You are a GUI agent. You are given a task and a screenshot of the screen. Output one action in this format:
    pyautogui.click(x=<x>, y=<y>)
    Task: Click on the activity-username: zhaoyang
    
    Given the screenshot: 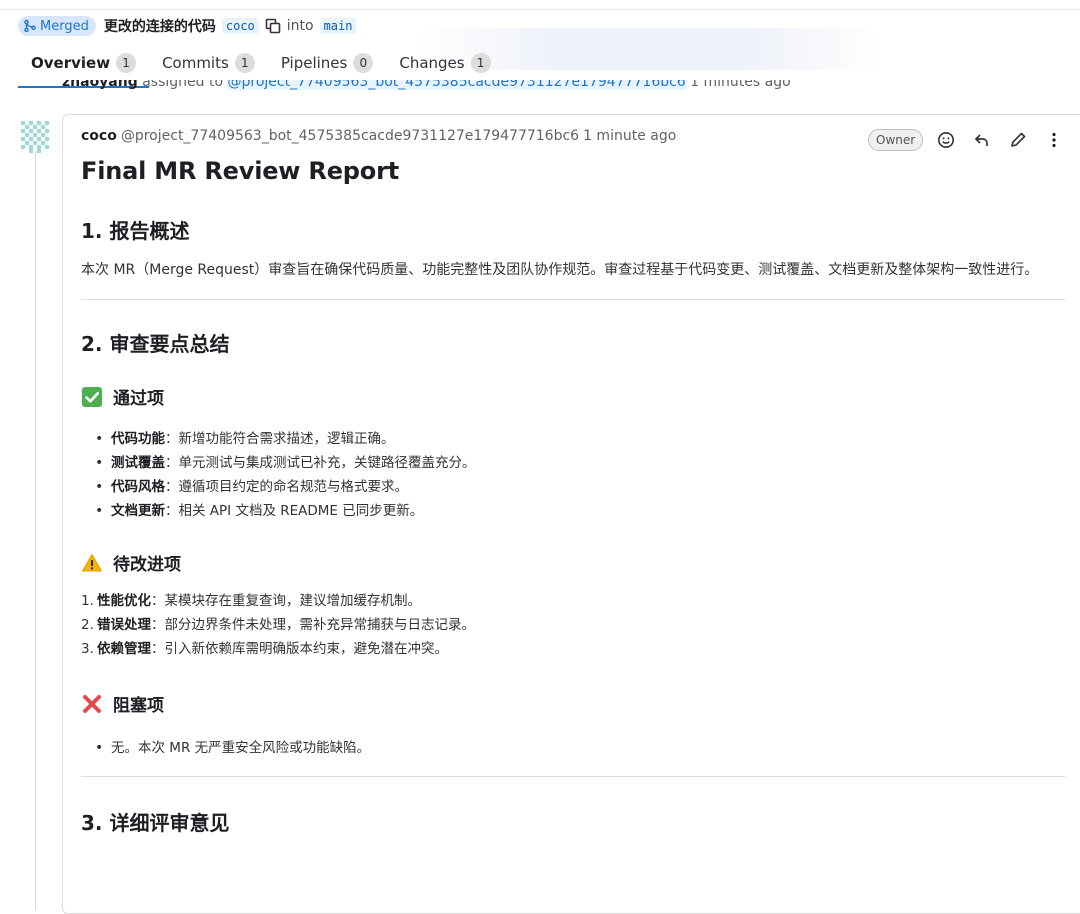 What is the action you would take?
    pyautogui.click(x=100, y=85)
    